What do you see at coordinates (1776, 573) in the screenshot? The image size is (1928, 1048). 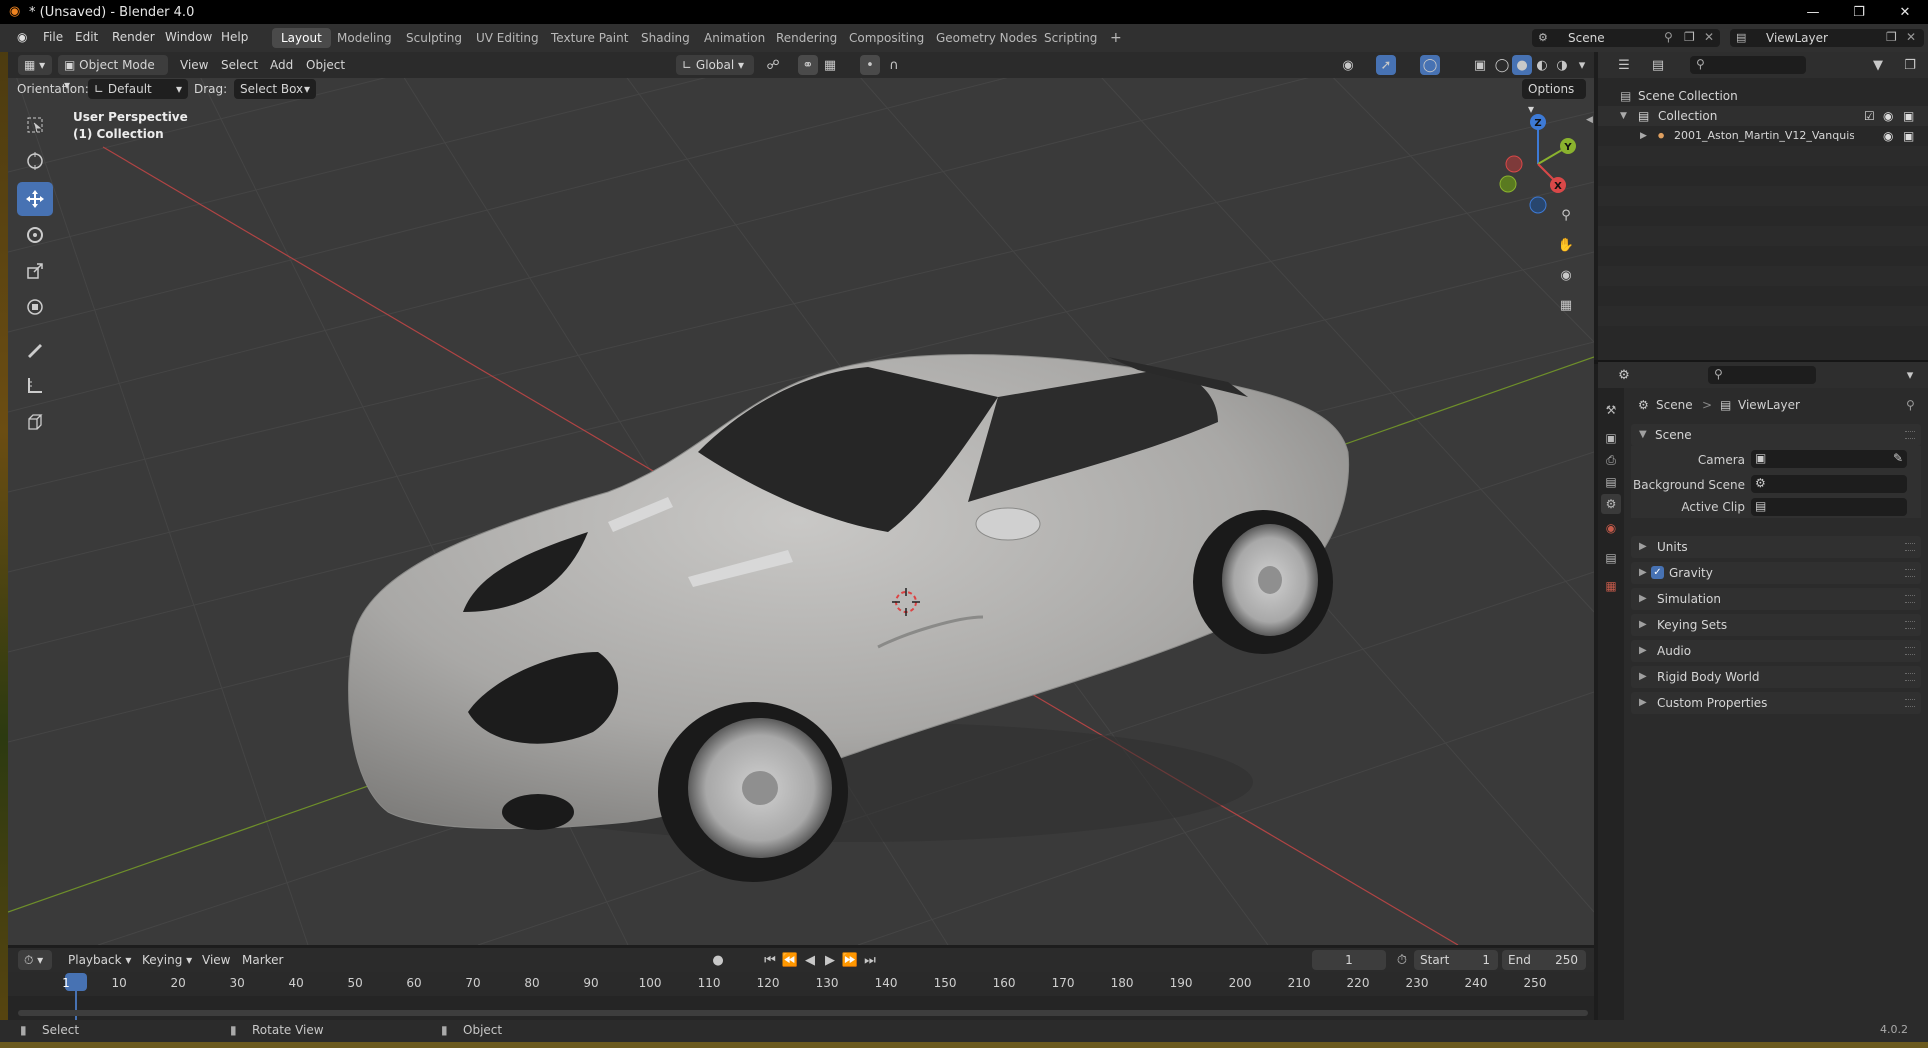 I see `panel-gravity: ▶ ✓ Gravity` at bounding box center [1776, 573].